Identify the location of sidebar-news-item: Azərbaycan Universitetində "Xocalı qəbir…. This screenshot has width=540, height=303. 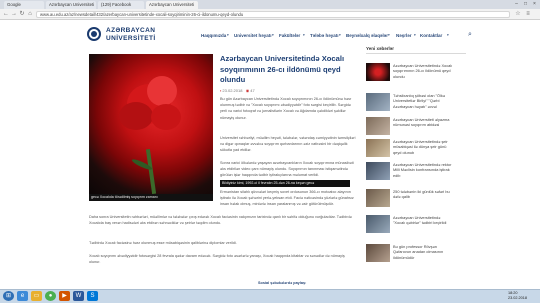
(423, 223).